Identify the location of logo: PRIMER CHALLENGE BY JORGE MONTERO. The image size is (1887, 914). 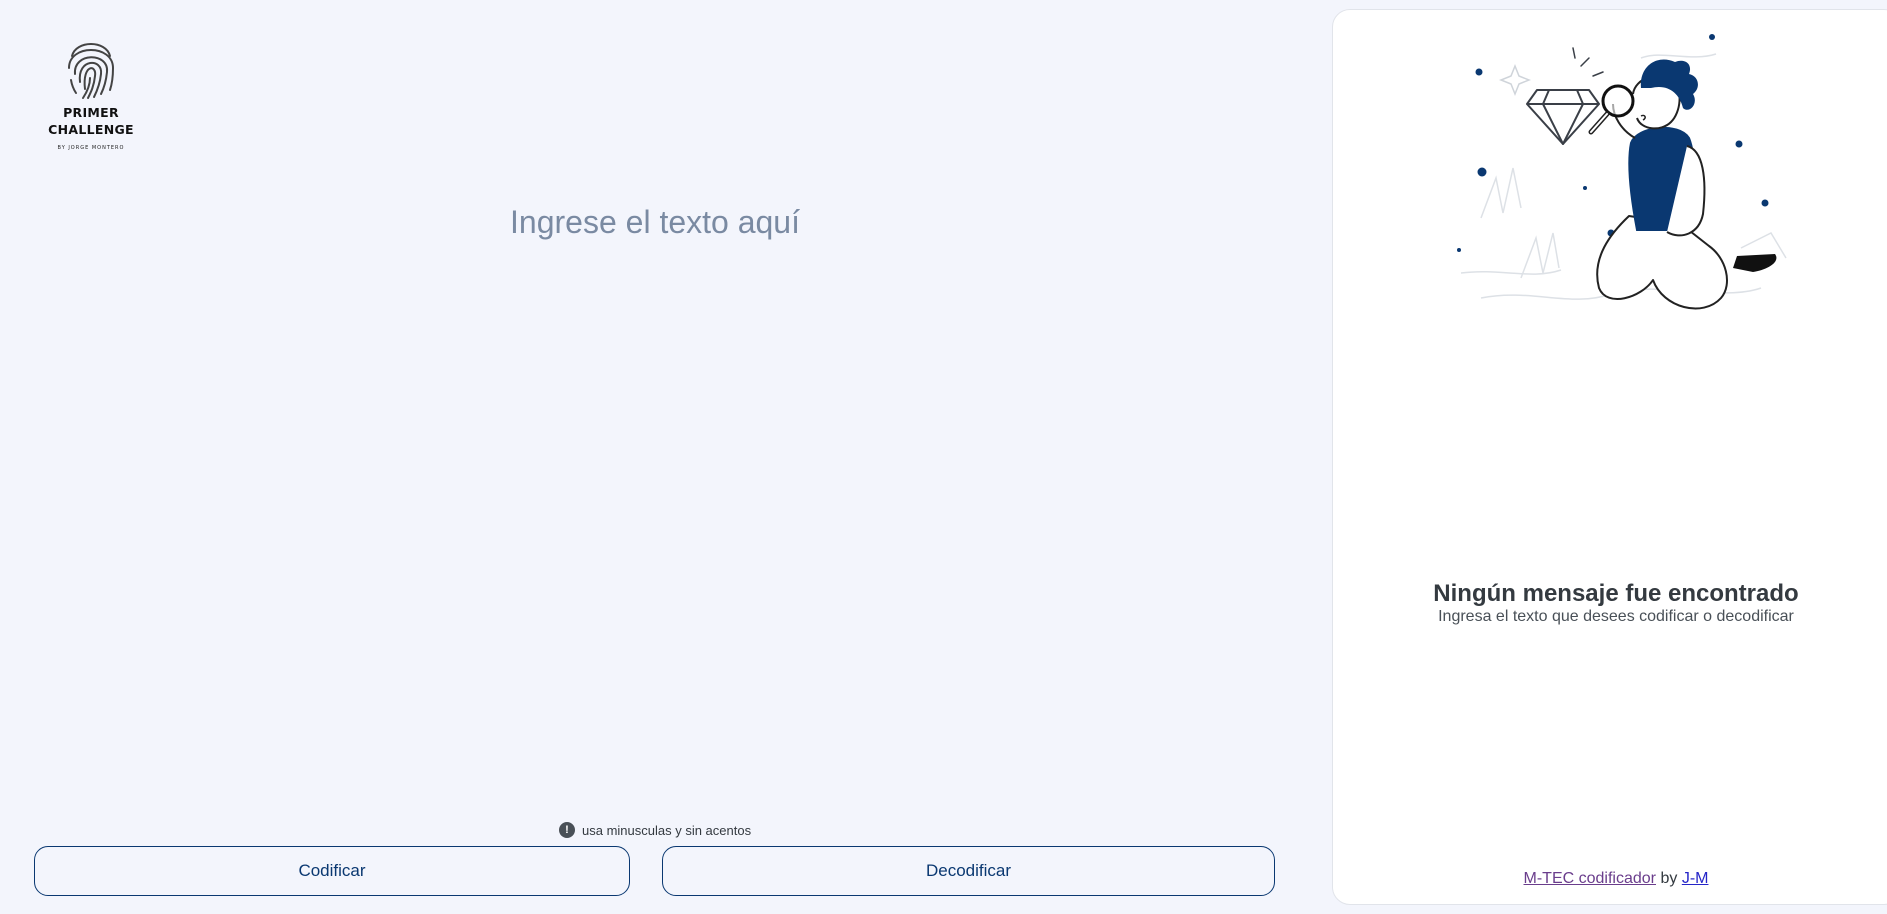
(91, 92).